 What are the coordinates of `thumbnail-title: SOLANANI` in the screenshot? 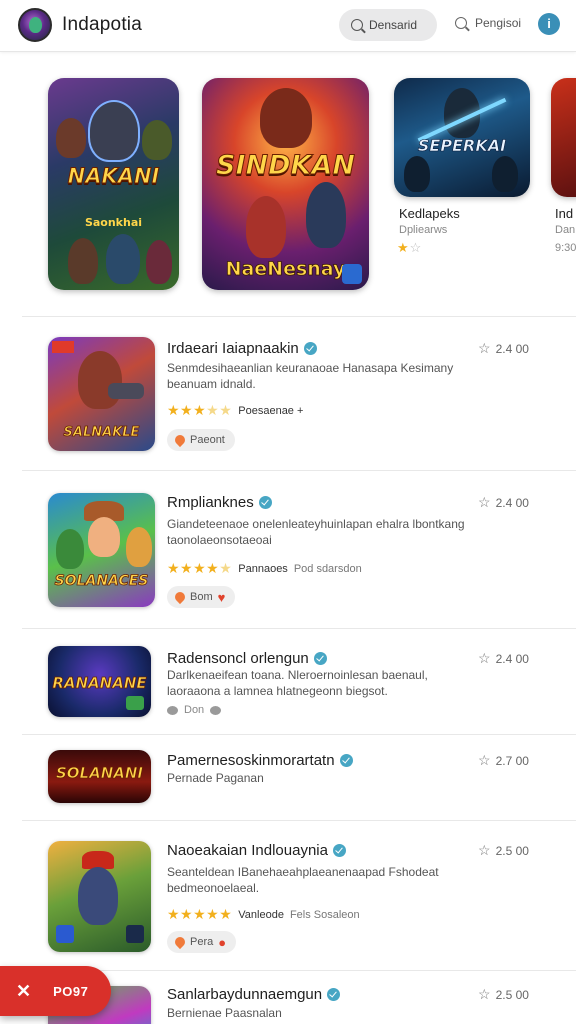 It's located at (99, 773).